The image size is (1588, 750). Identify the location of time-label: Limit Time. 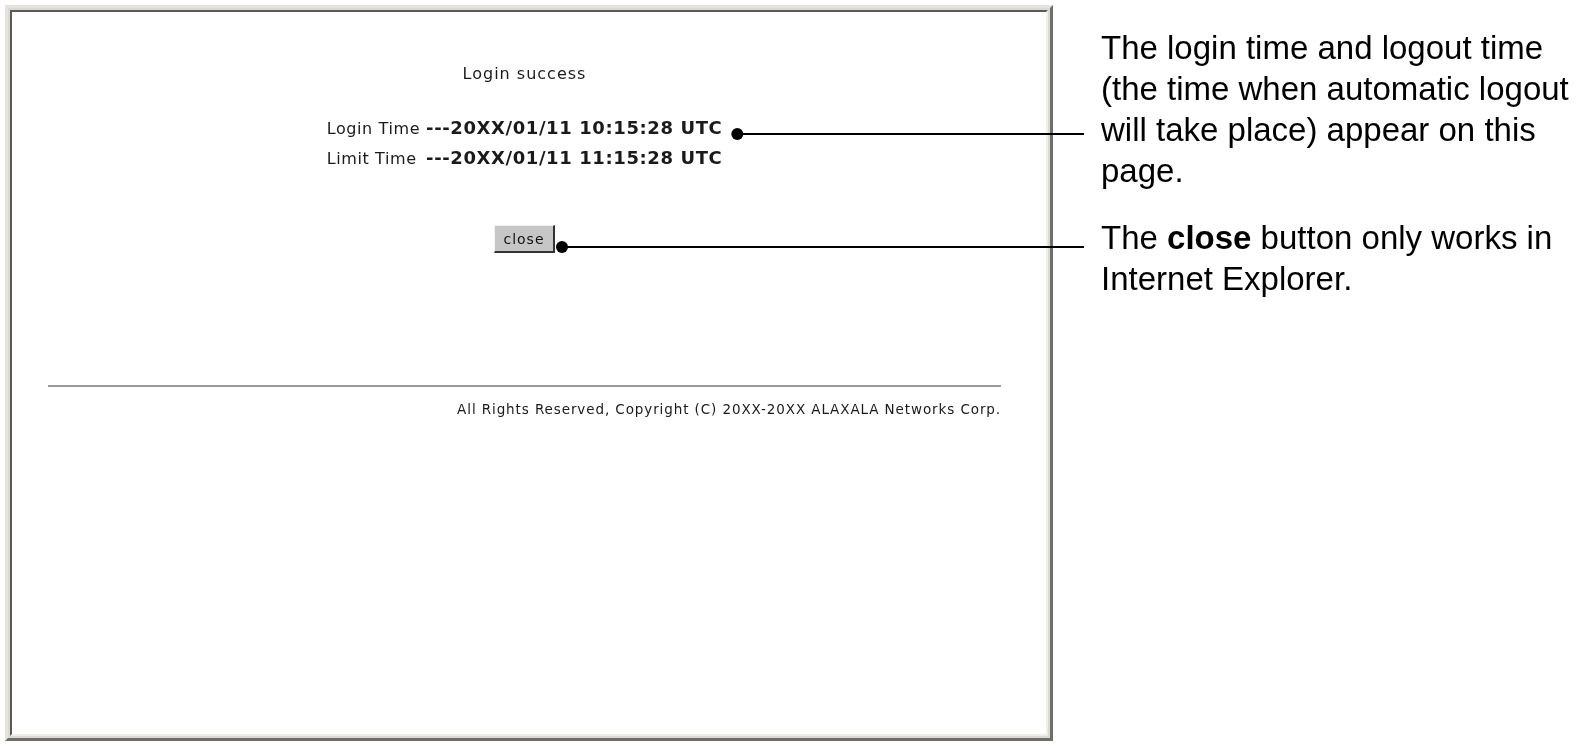
(372, 159).